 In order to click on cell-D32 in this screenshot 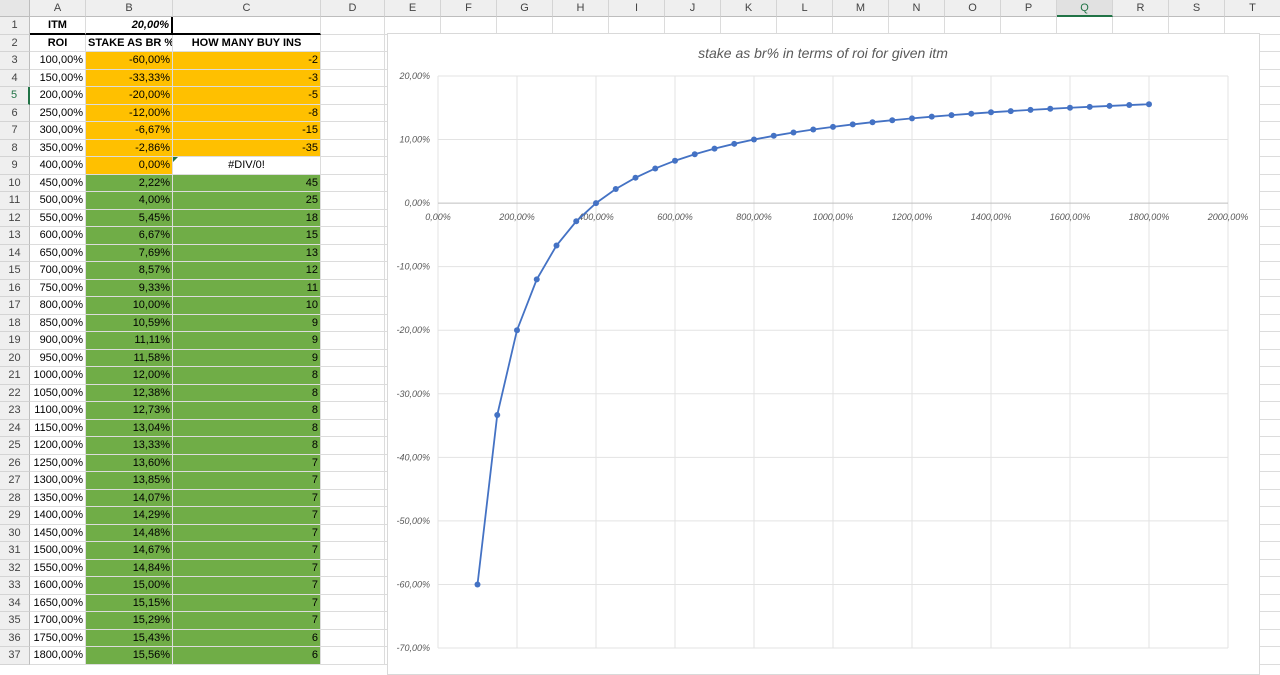, I will do `click(353, 568)`.